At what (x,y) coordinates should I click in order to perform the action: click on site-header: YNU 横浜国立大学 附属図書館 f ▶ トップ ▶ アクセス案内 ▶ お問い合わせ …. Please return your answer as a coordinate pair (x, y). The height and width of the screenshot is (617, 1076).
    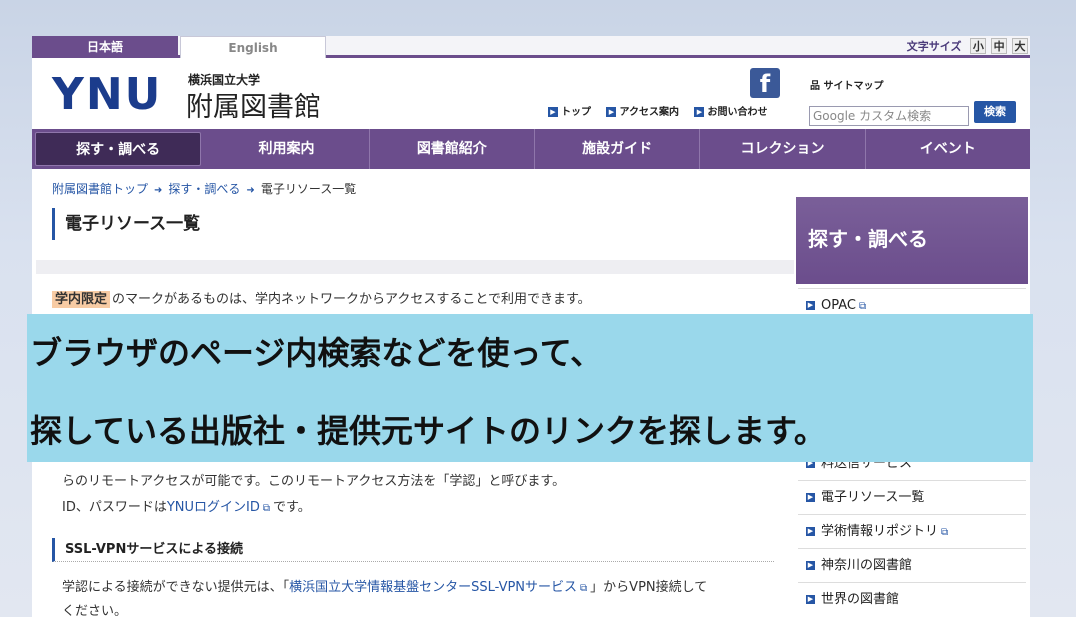
    Looking at the image, I should click on (531, 95).